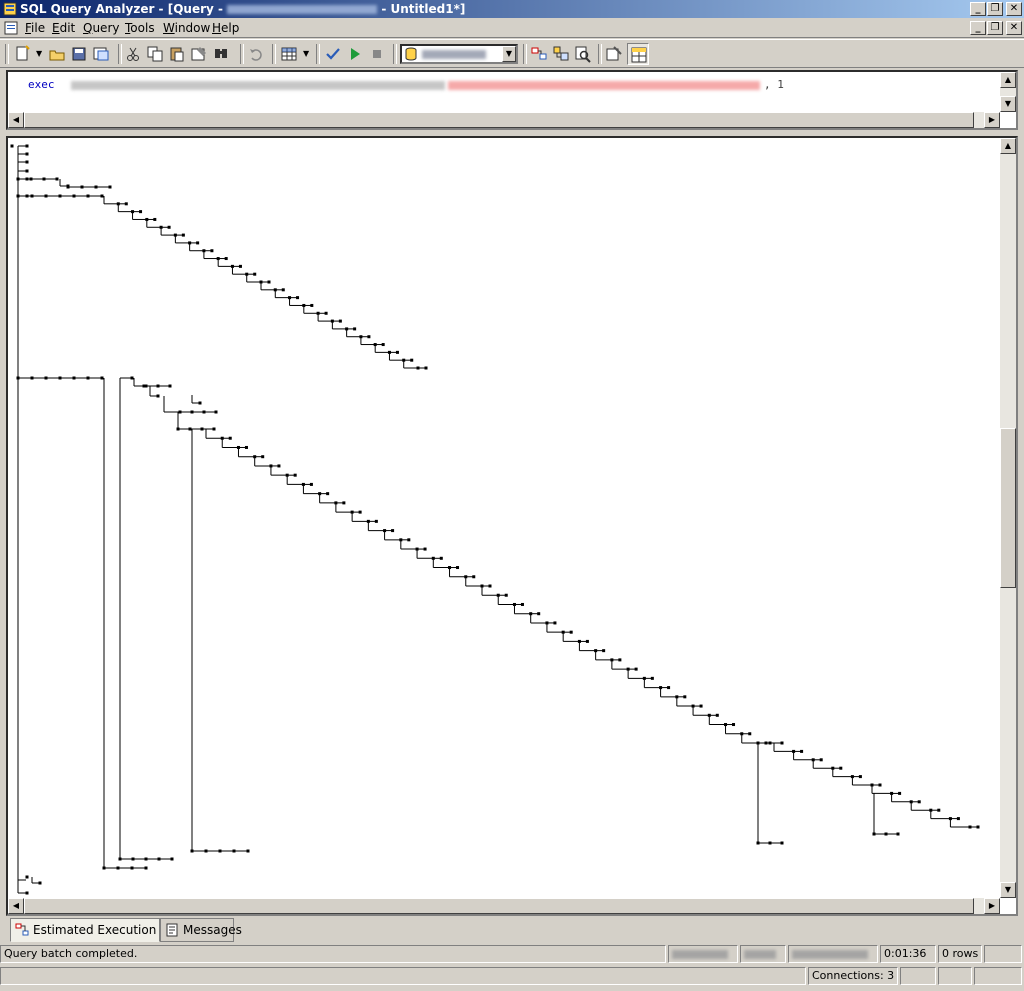  What do you see at coordinates (101, 54) in the screenshot?
I see `insert-template-icon` at bounding box center [101, 54].